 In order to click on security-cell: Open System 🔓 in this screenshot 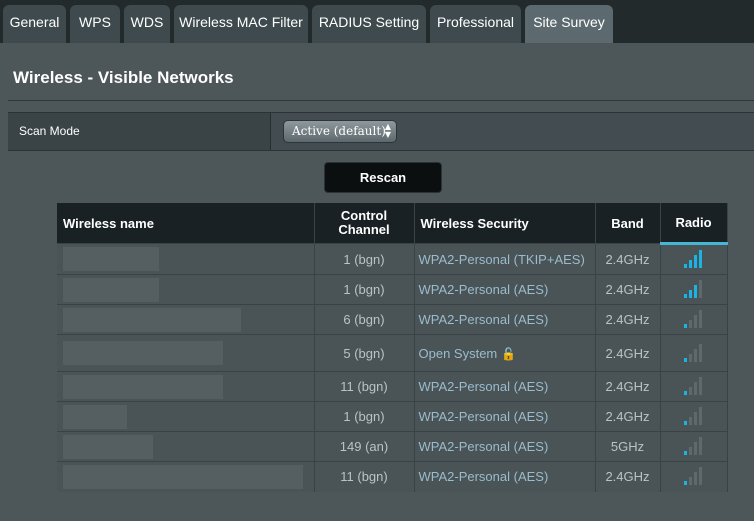, I will do `click(505, 353)`.